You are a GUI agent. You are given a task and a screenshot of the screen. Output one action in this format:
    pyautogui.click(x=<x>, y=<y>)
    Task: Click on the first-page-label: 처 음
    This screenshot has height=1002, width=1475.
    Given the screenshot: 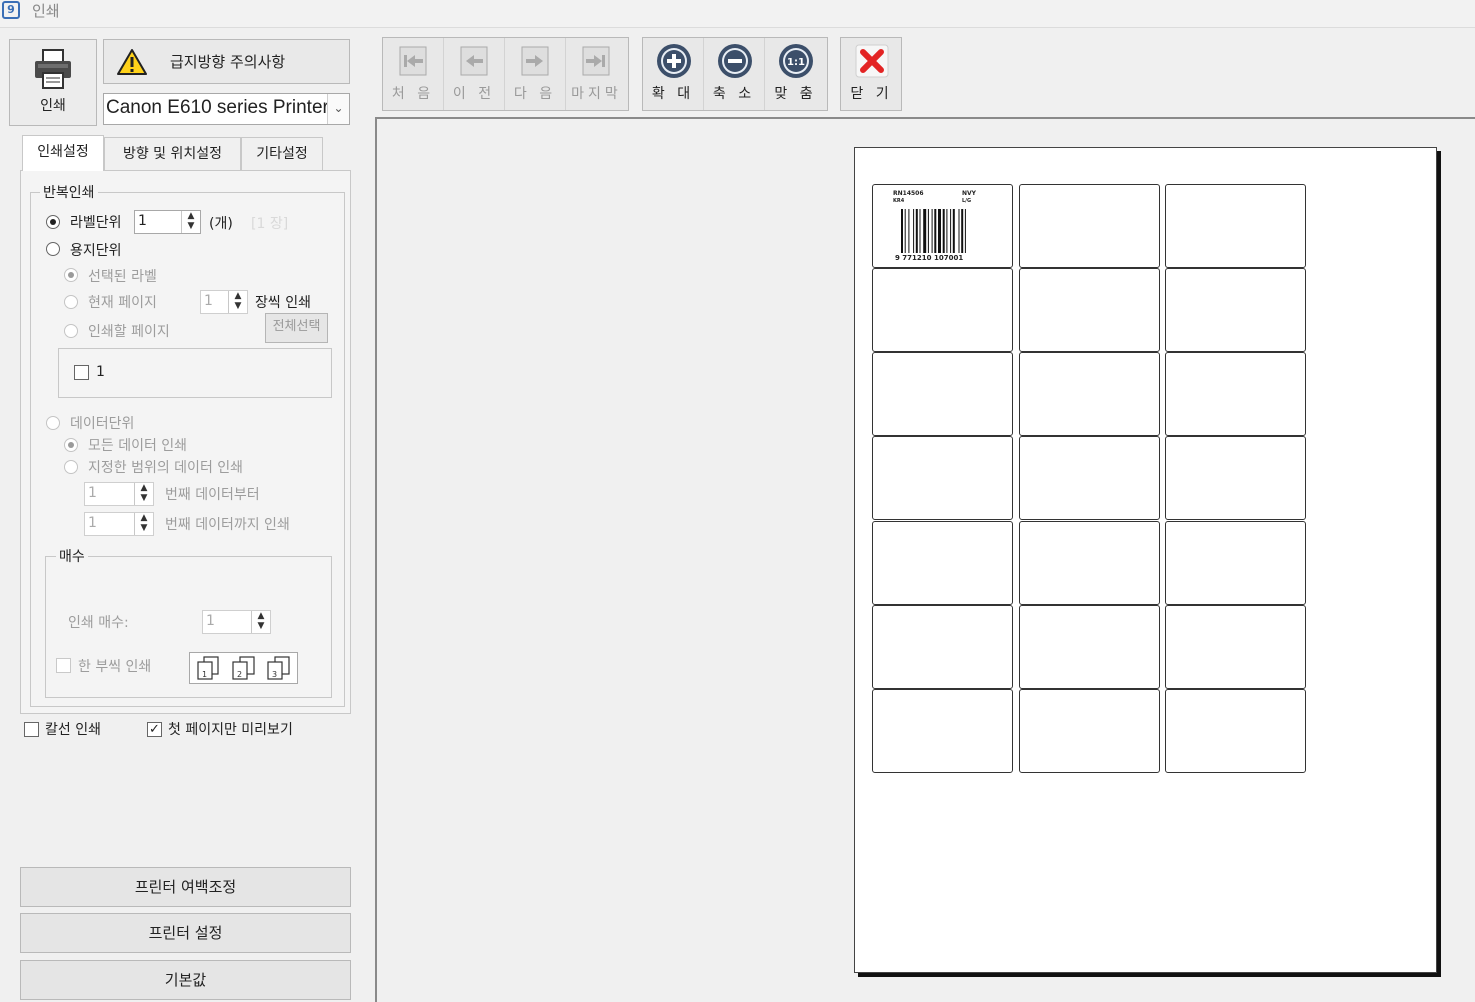 What is the action you would take?
    pyautogui.click(x=413, y=94)
    